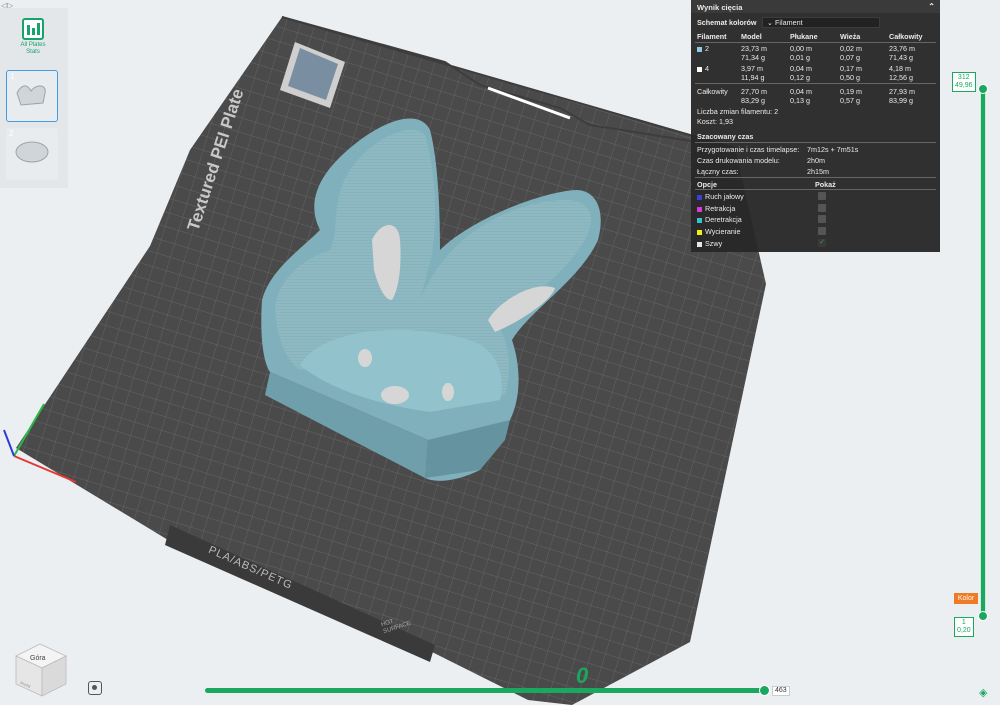 The height and width of the screenshot is (705, 1000). What do you see at coordinates (822, 208) in the screenshot?
I see `option-retraction-checkbox` at bounding box center [822, 208].